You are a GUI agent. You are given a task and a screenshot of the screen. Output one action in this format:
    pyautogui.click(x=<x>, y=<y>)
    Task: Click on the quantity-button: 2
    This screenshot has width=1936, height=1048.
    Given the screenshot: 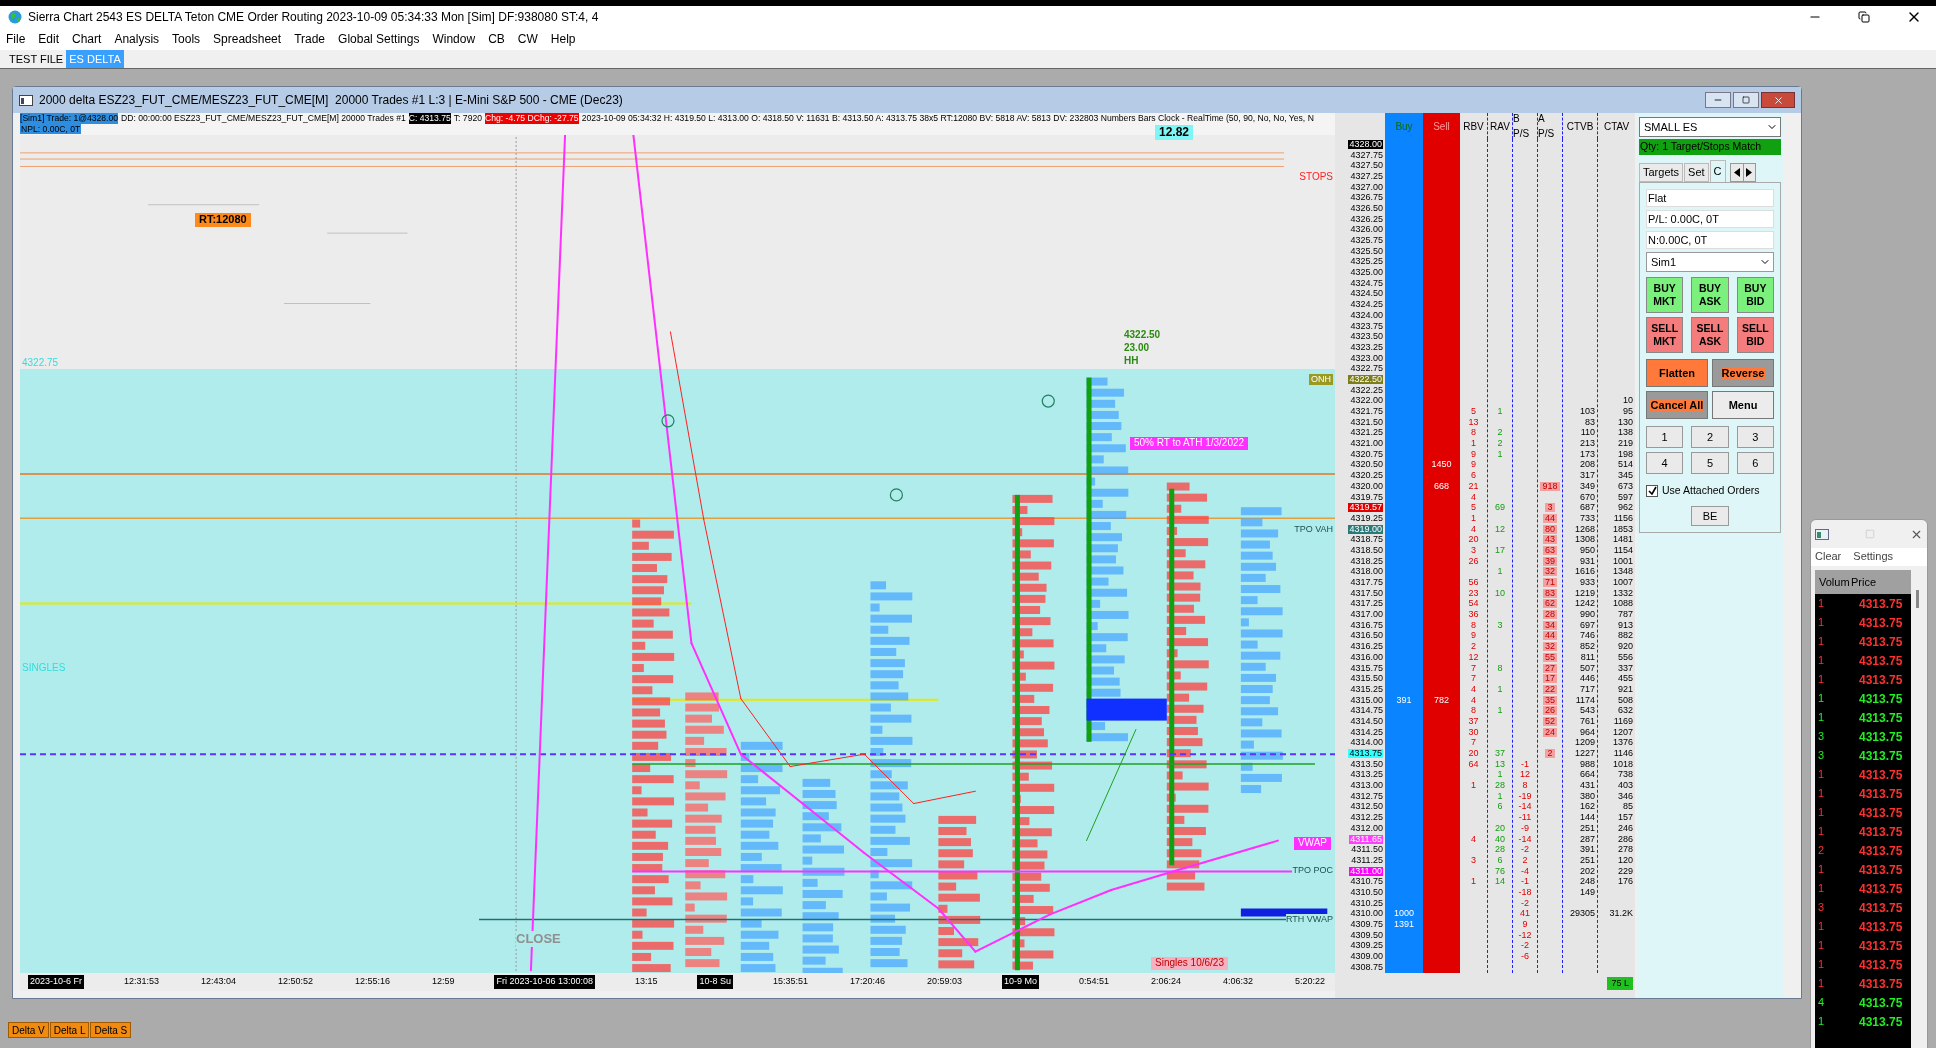 What is the action you would take?
    pyautogui.click(x=1710, y=437)
    